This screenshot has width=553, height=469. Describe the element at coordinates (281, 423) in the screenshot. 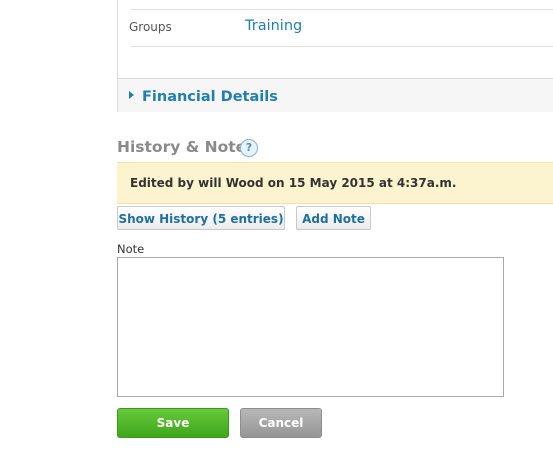

I see `cancel-button: Cancel` at that location.